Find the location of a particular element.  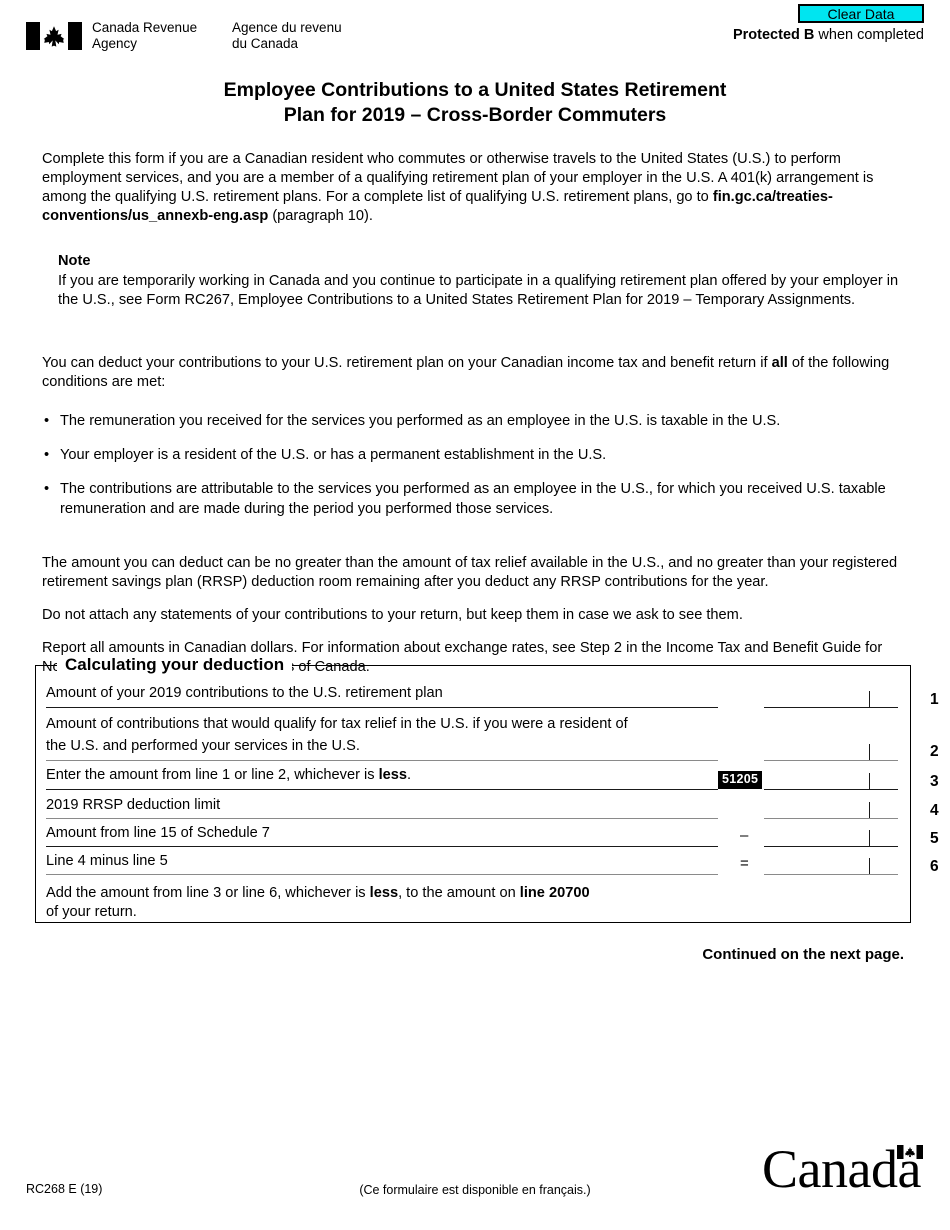

agency-en-line2: Agency is located at coordinates (115, 43).